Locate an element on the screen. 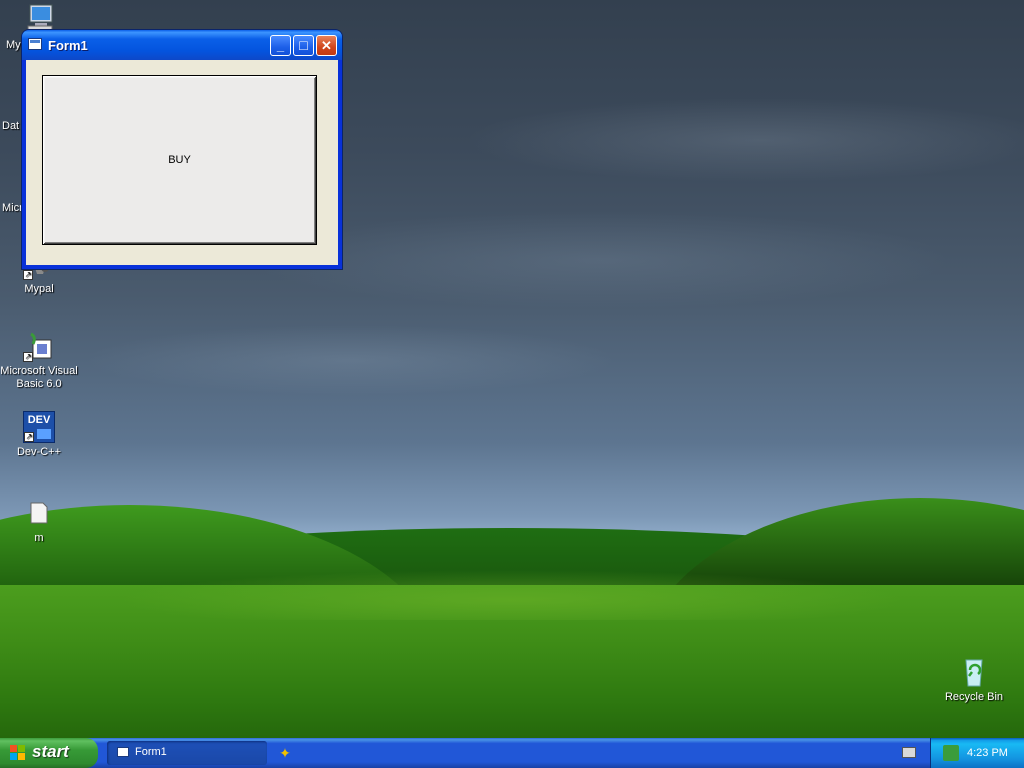 The height and width of the screenshot is (768, 1024). desktop-icon-label: m is located at coordinates (39, 538).